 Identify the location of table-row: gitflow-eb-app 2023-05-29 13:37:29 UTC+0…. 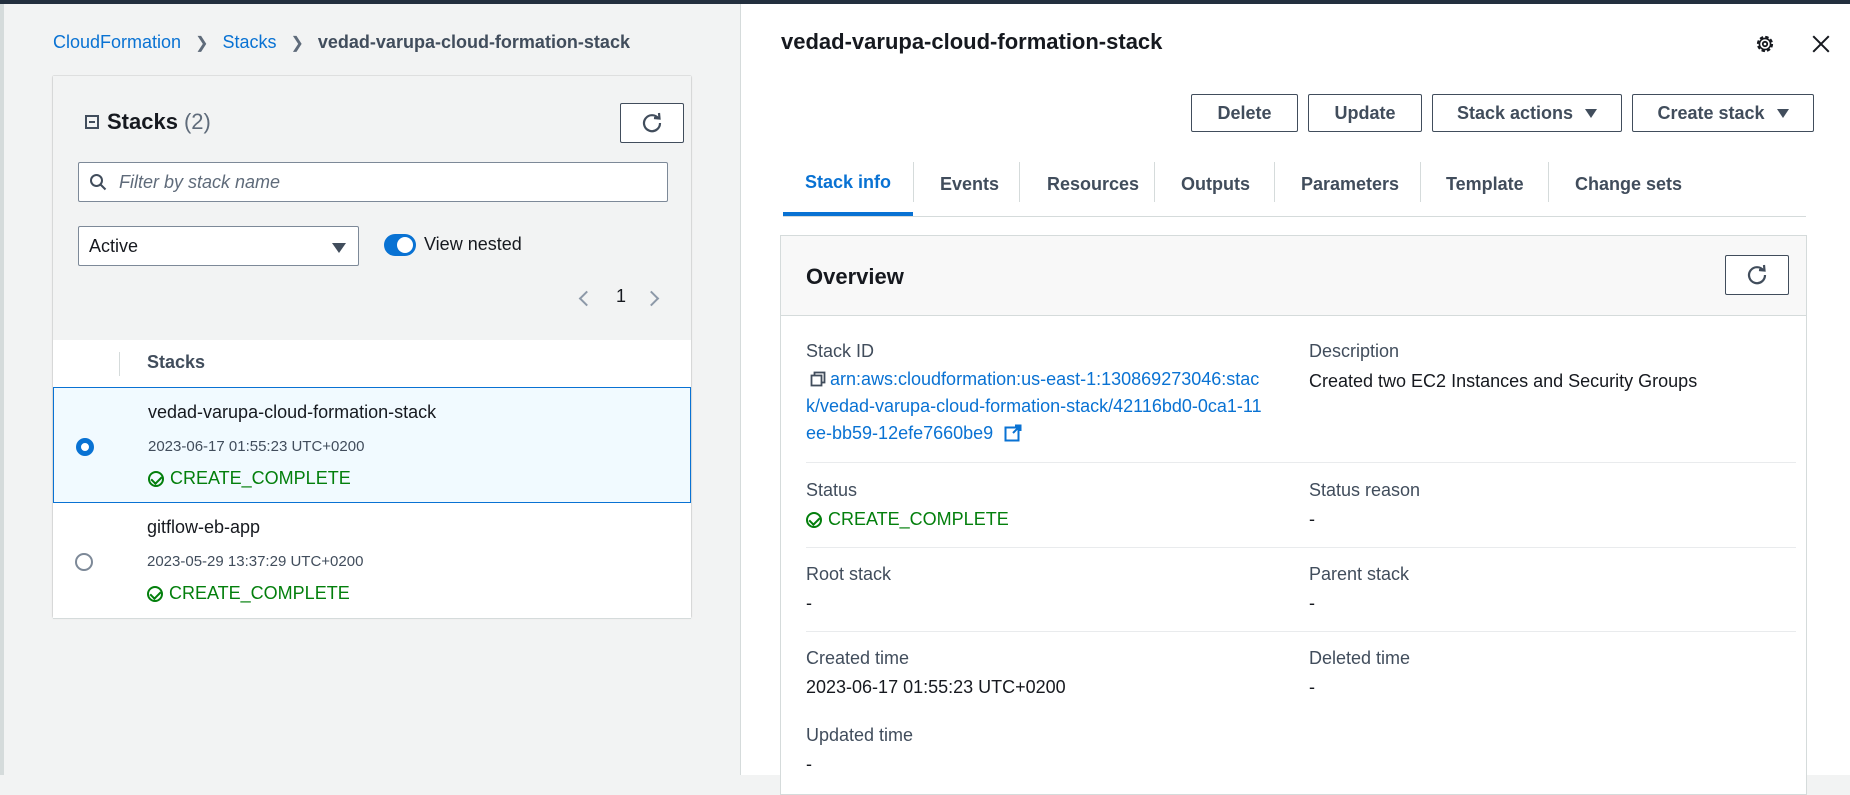
(372, 561).